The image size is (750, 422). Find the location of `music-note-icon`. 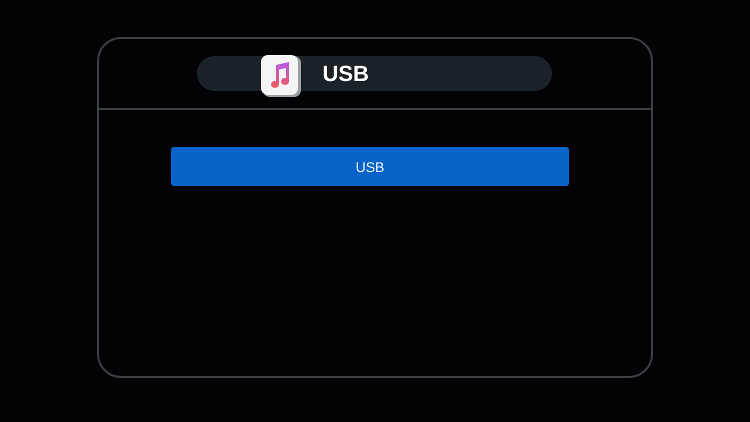

music-note-icon is located at coordinates (280, 75).